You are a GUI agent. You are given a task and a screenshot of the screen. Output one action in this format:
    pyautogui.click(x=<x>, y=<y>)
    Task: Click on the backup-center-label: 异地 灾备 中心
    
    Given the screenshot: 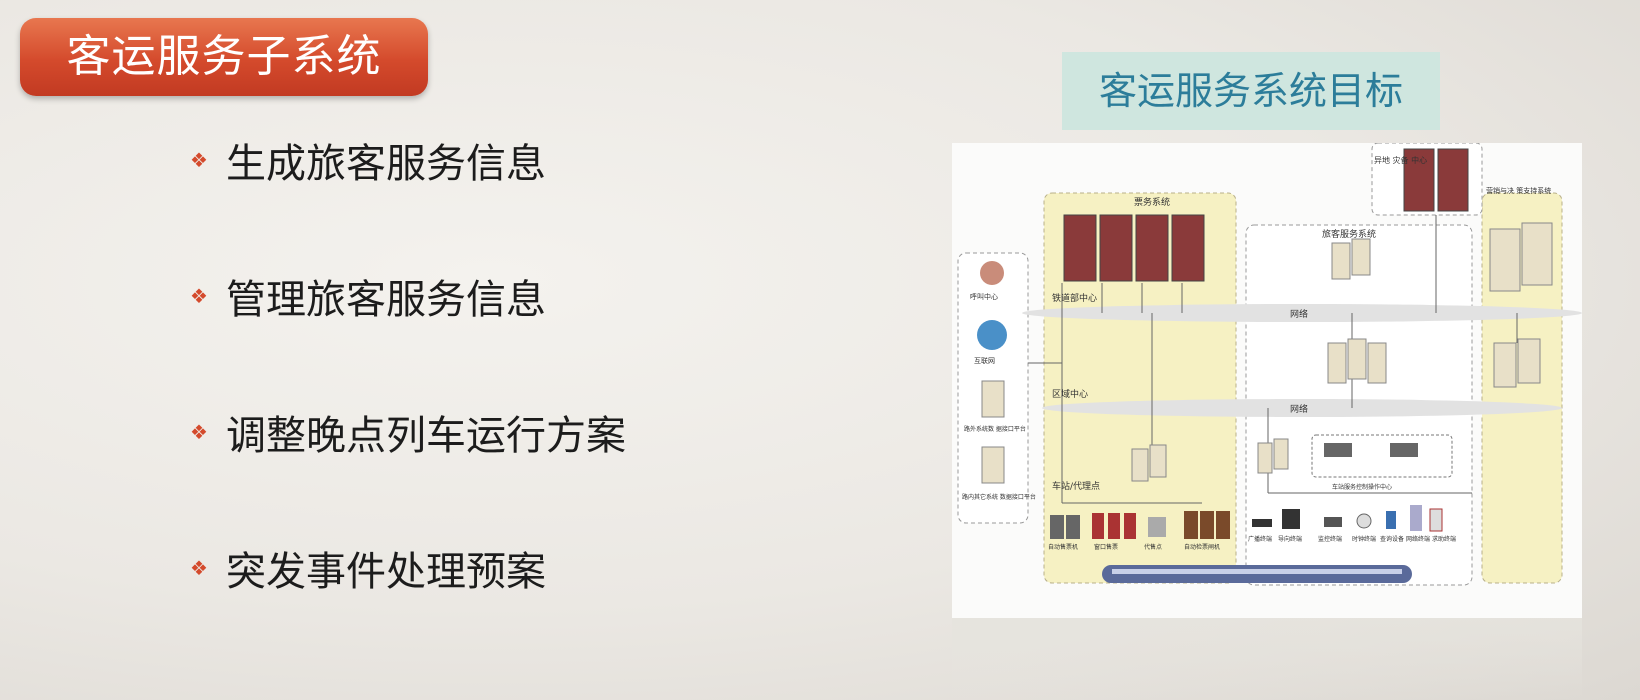 What is the action you would take?
    pyautogui.click(x=1400, y=160)
    